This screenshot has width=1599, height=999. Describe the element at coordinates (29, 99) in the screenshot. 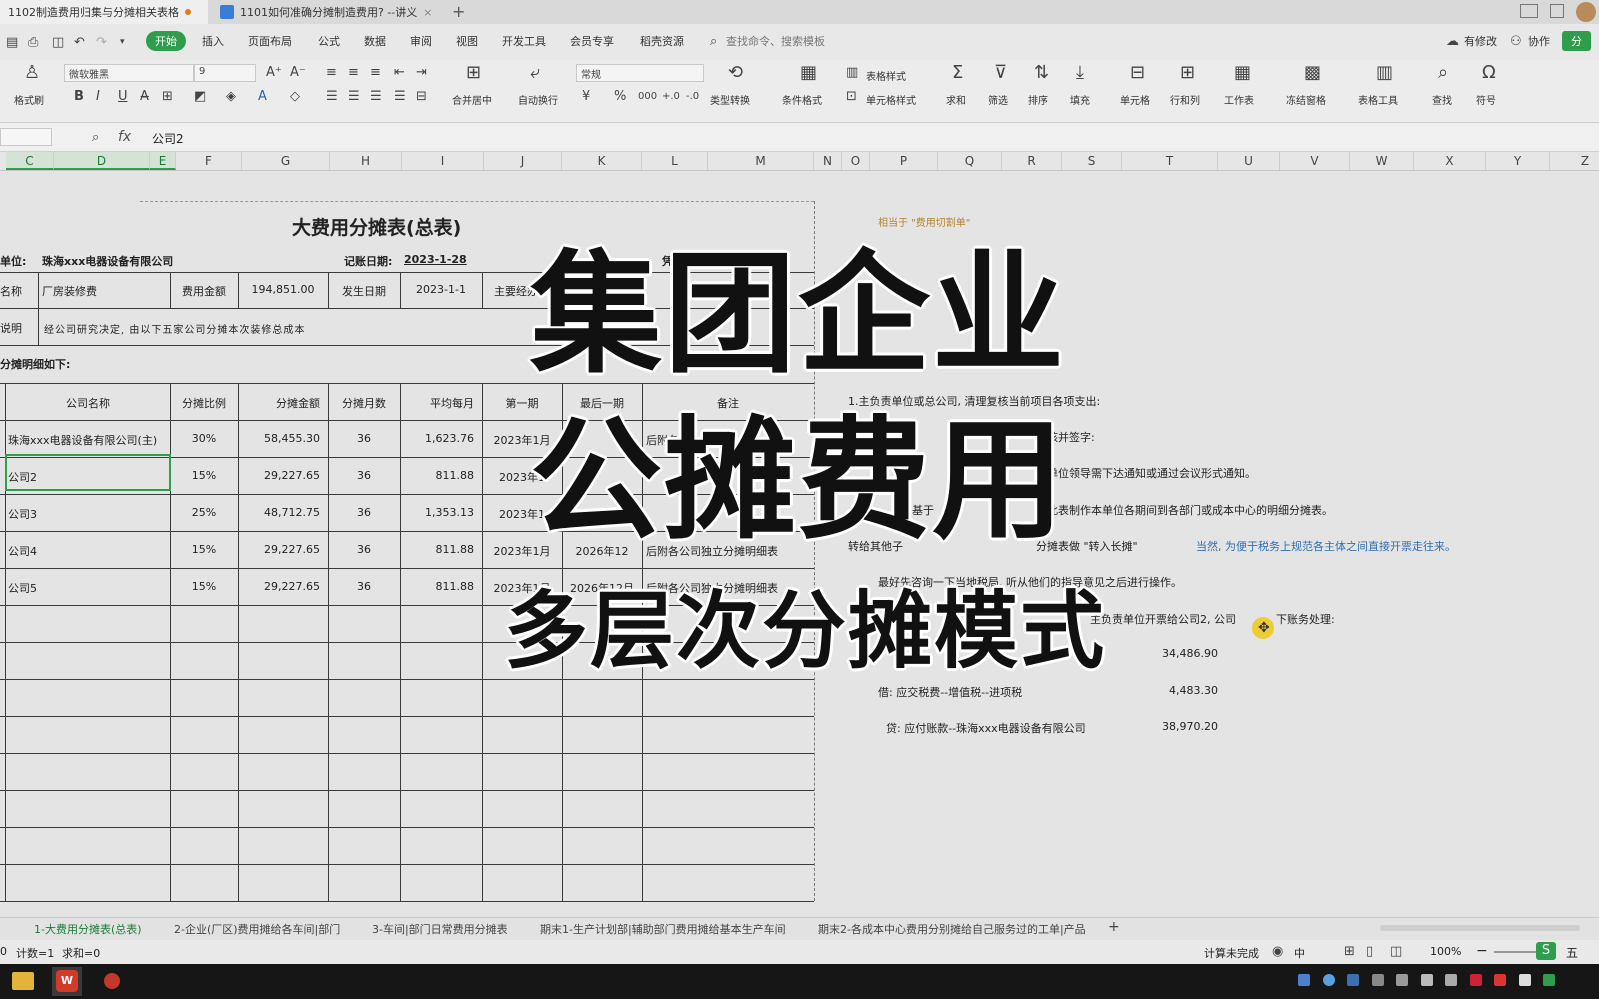

I see `format-painter-label: 格式刷` at that location.